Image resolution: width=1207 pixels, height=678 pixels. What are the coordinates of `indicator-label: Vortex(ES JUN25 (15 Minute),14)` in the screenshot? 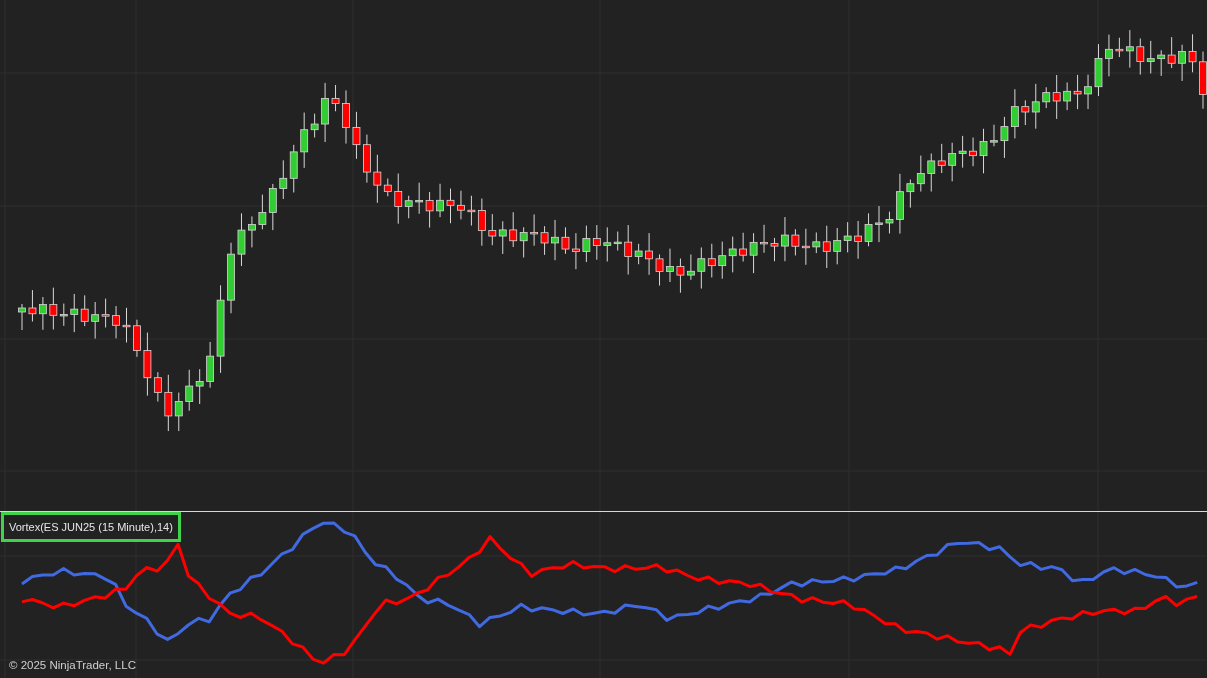 It's located at (91, 527).